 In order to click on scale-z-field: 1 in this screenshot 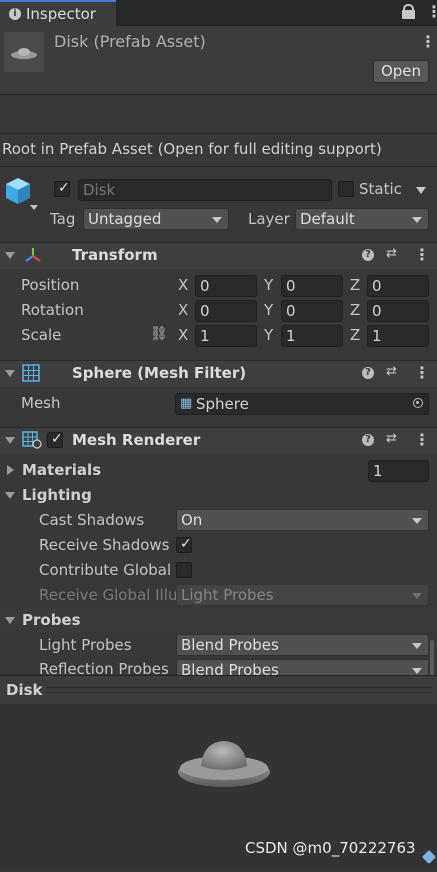, I will do `click(398, 336)`.